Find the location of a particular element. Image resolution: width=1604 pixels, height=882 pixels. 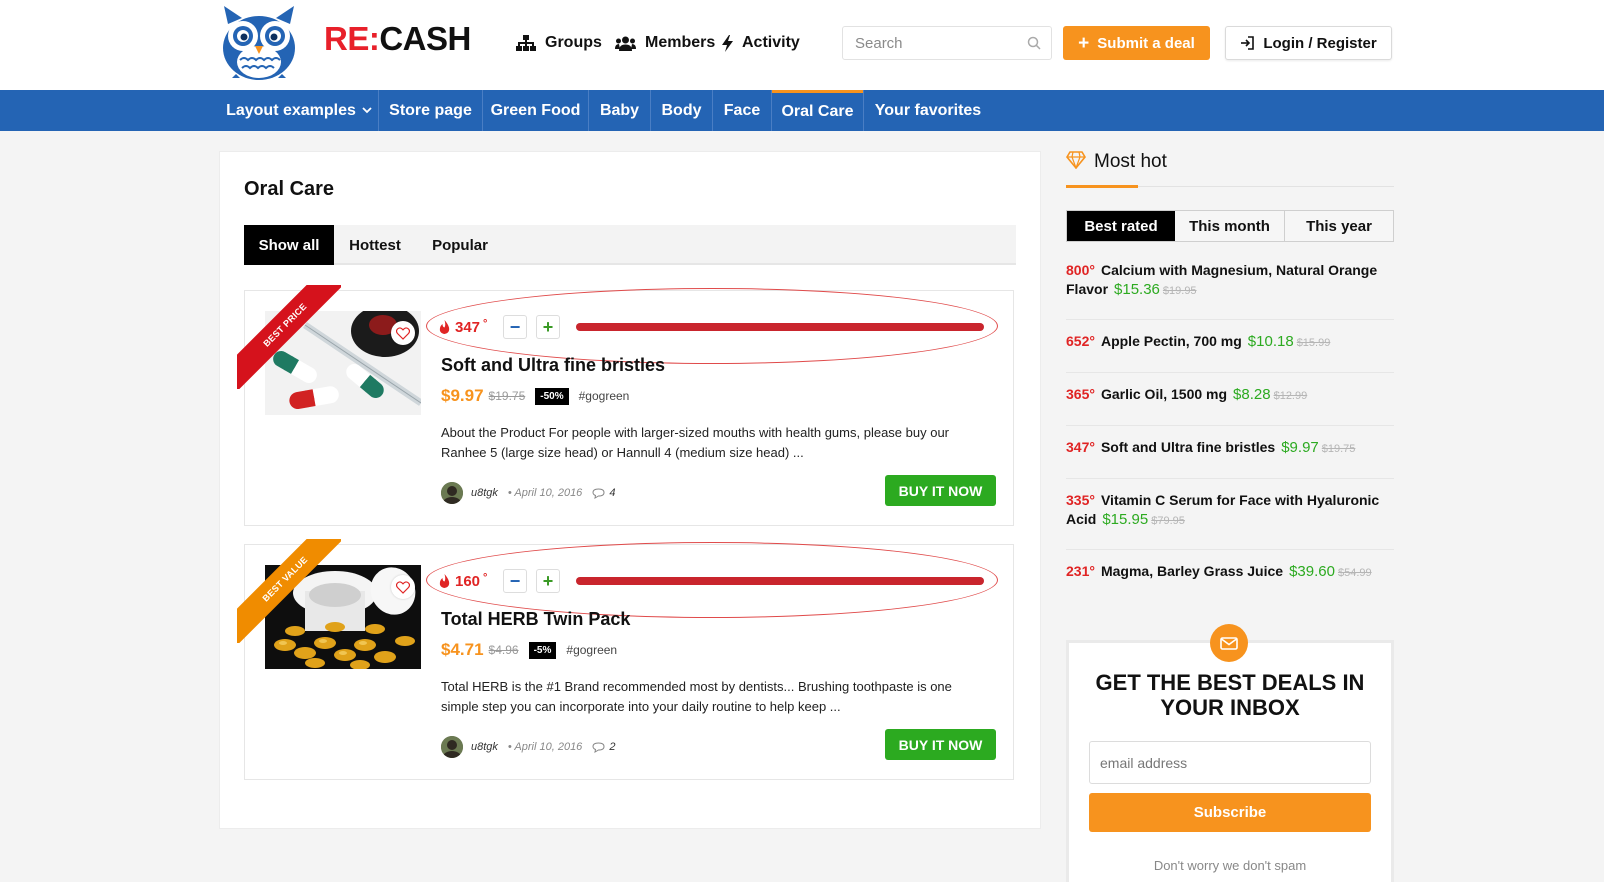

hot-degree-value: 335 is located at coordinates (1078, 500).